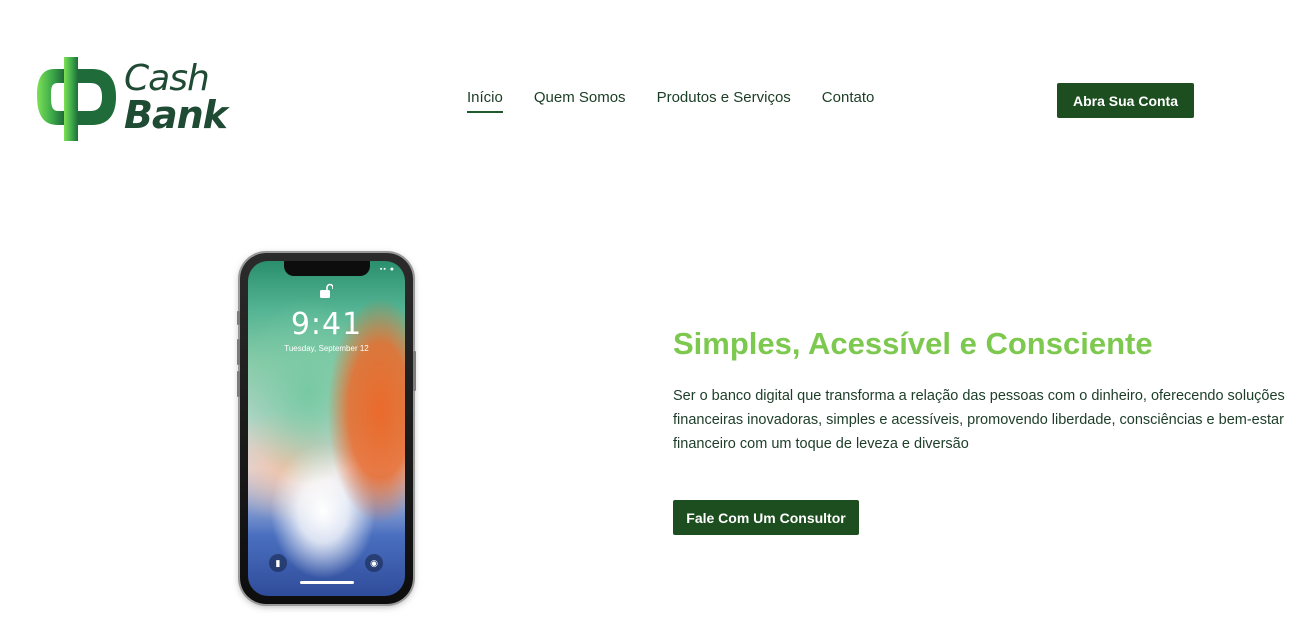  I want to click on nav-item-quem-somos: Quem Somos, so click(580, 101).